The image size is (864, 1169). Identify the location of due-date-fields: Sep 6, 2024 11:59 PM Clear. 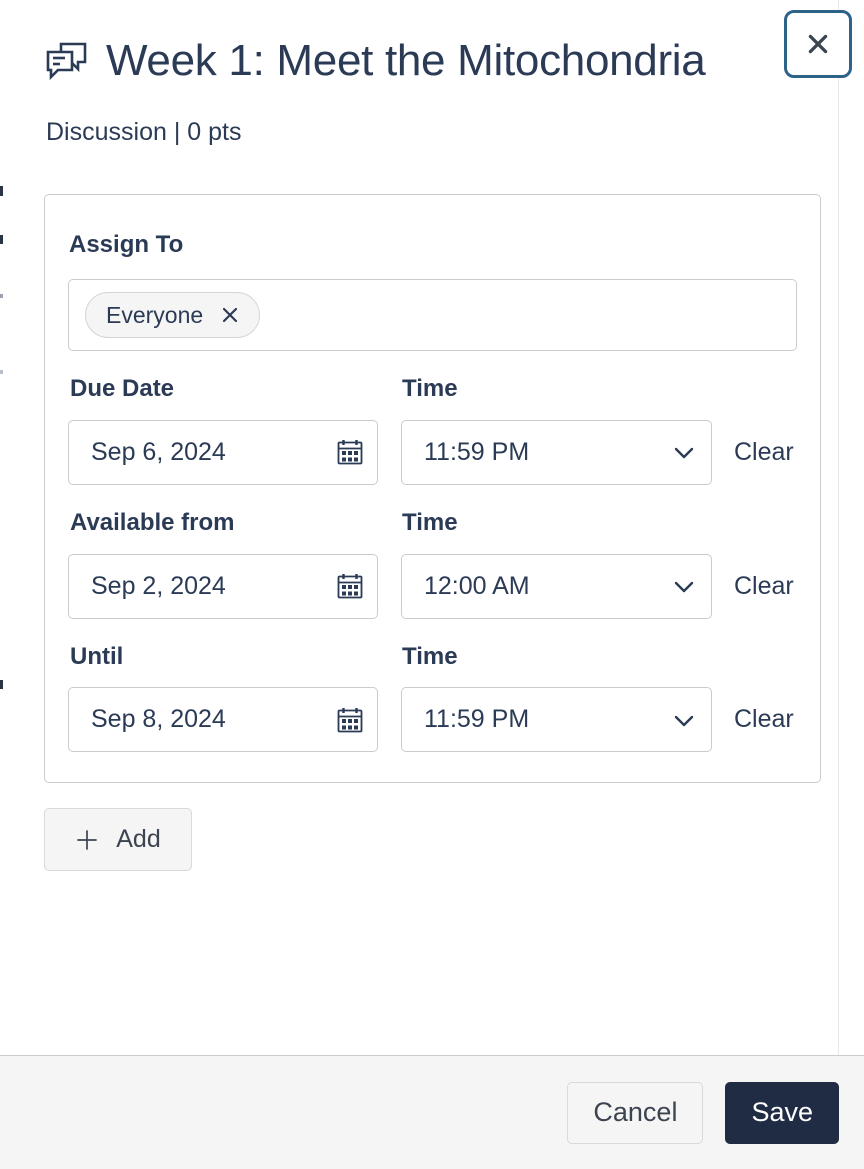
(432, 452).